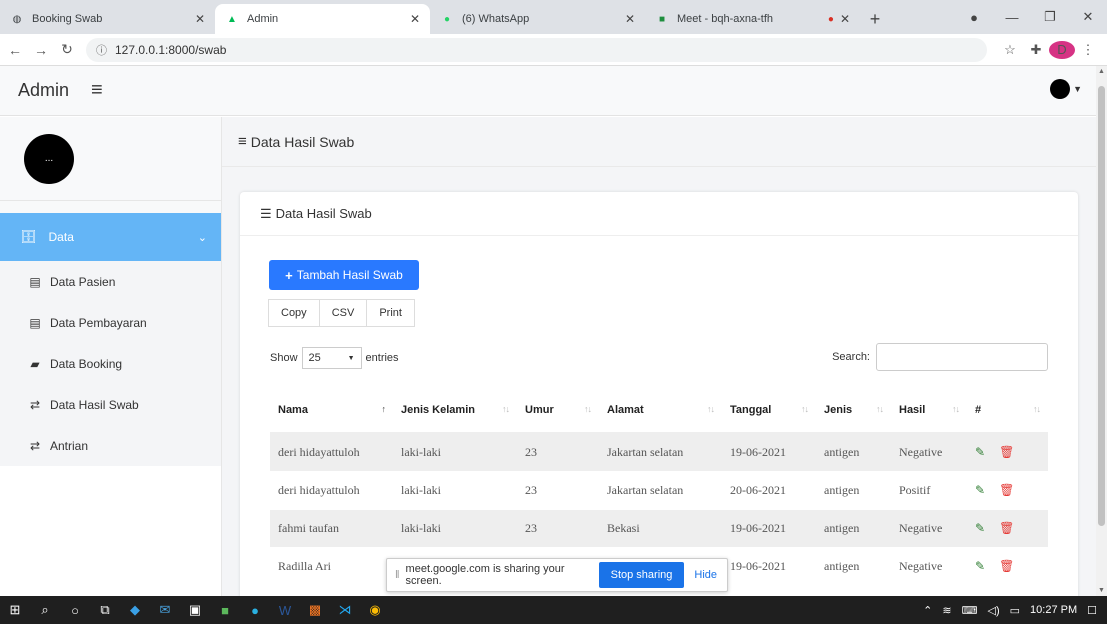  I want to click on column-header-umur: Umur ↑↓, so click(558, 410).